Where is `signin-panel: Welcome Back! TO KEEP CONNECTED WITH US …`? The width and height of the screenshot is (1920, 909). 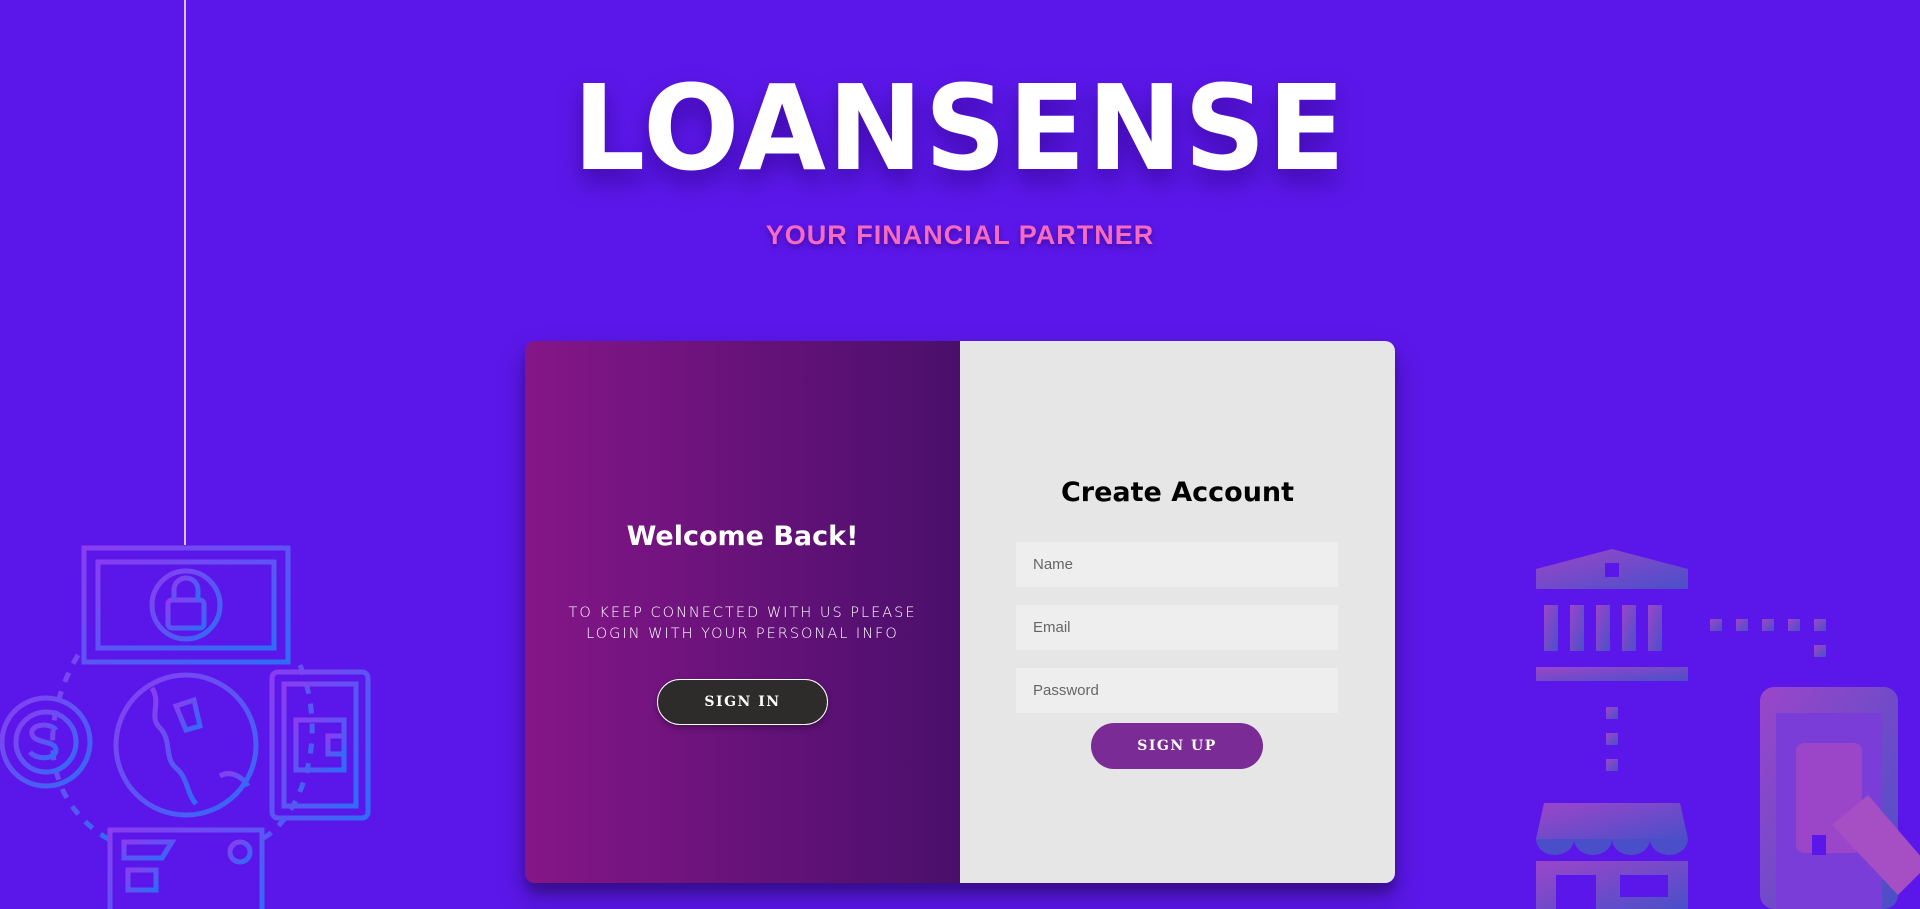 signin-panel: Welcome Back! TO KEEP CONNECTED WITH US … is located at coordinates (742, 612).